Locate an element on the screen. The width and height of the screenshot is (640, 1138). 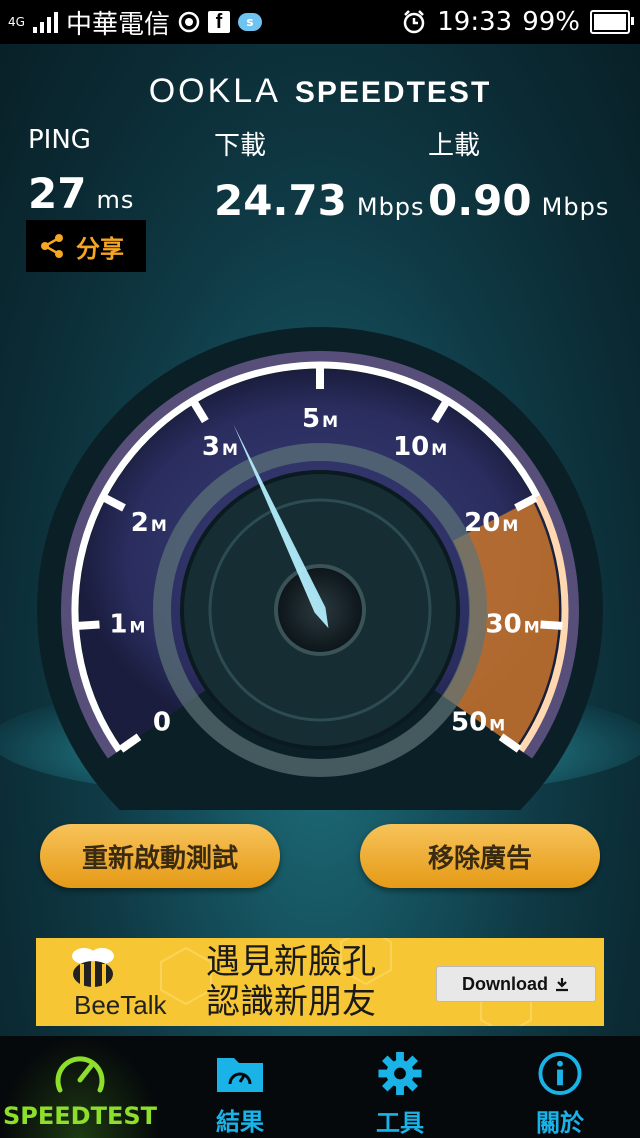
upload-value: 0.90 is located at coordinates (480, 200).